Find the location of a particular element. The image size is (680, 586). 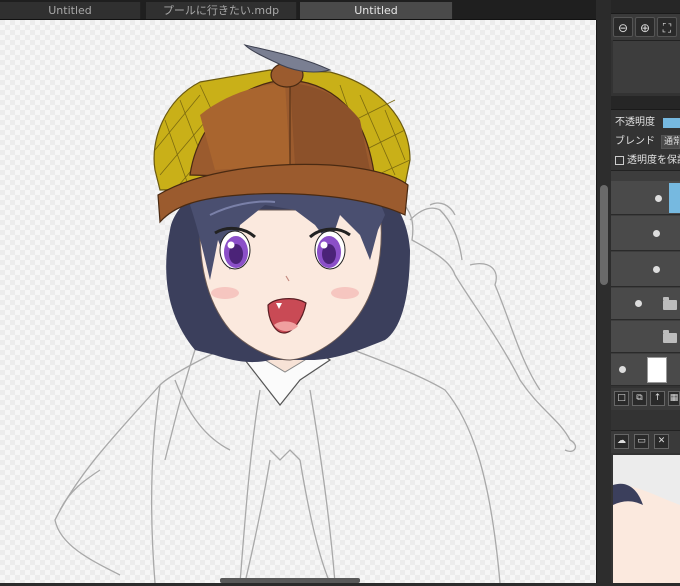

folder-open-icon: ▭ is located at coordinates (641, 441).